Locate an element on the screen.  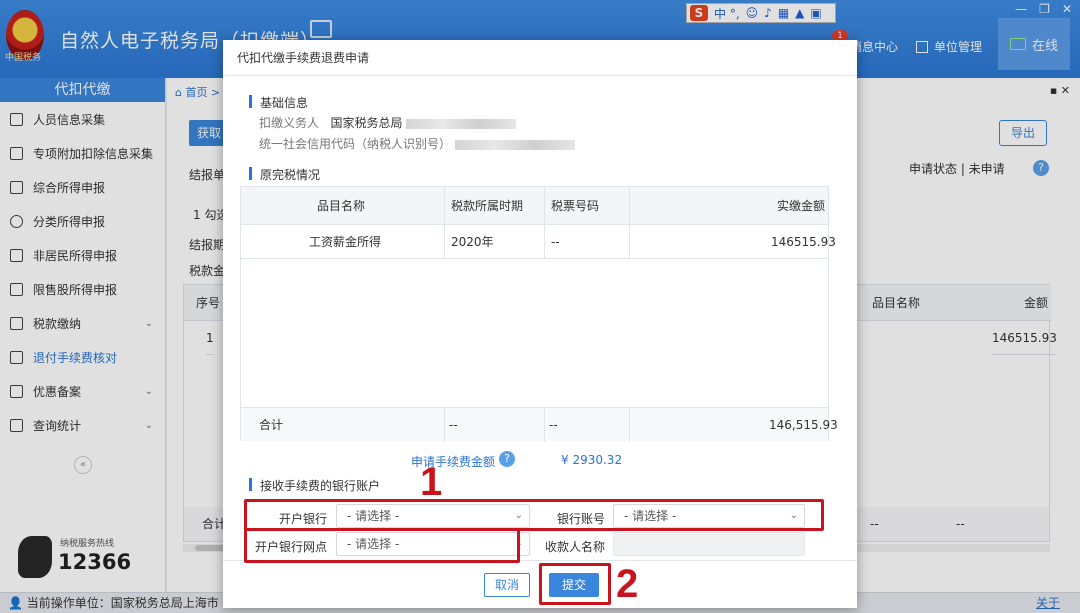
cell-ticket-no: -- is located at coordinates (555, 242).